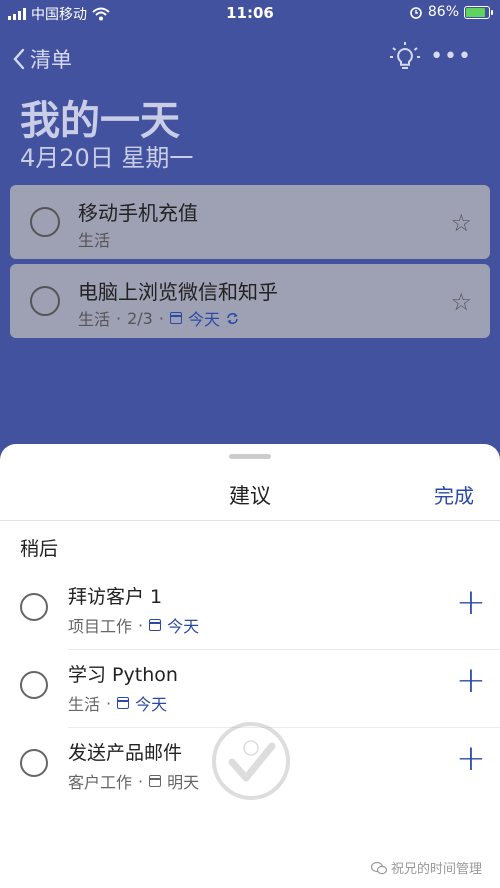  I want to click on suggestion-list-name: 生活, so click(84, 704).